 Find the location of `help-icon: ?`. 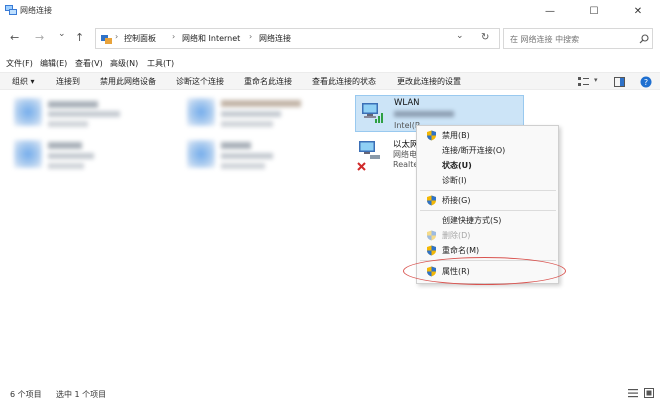

help-icon: ? is located at coordinates (646, 82).